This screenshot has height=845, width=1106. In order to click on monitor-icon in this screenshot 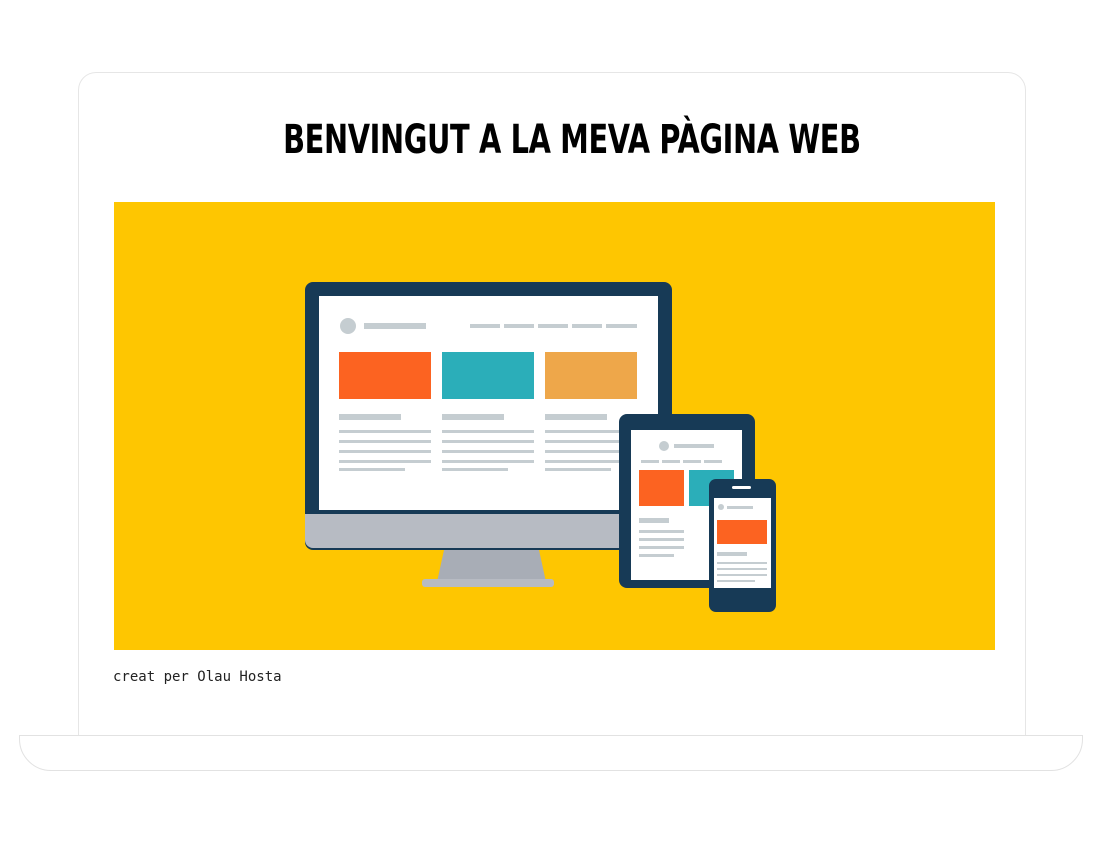, I will do `click(488, 434)`.